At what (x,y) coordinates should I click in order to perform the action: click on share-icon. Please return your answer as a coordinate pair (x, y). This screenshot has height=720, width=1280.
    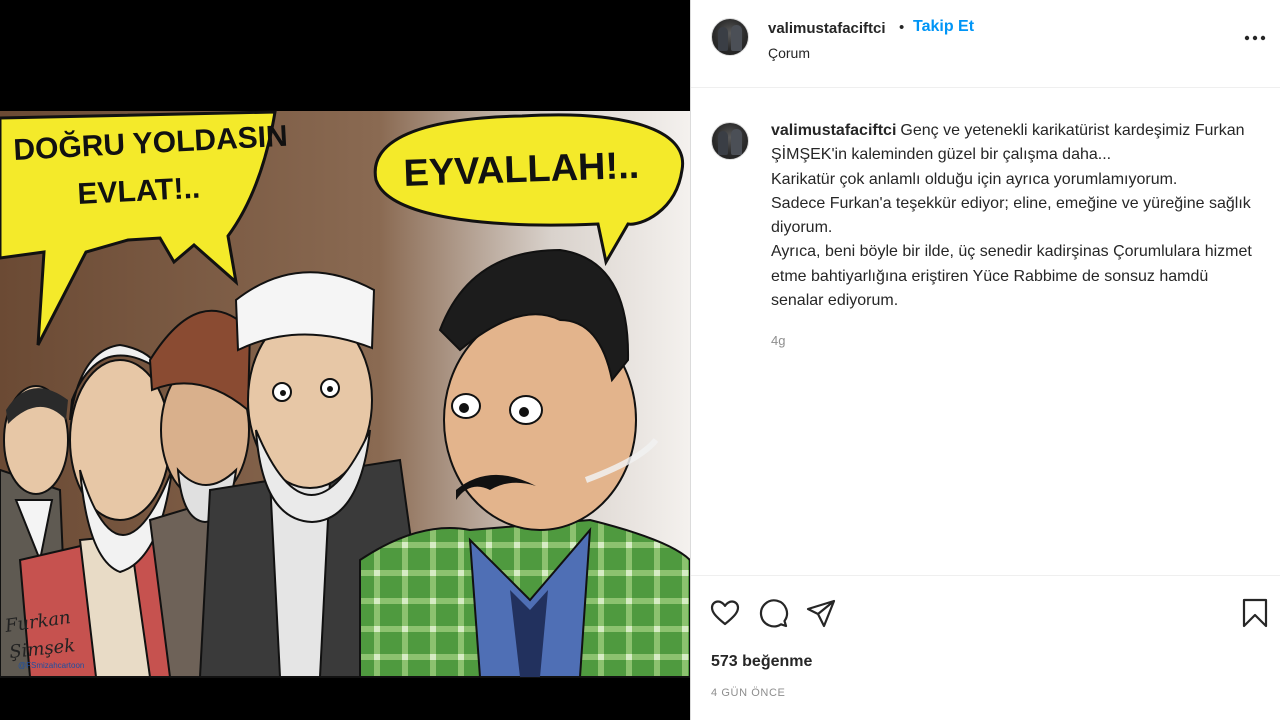
    Looking at the image, I should click on (821, 613).